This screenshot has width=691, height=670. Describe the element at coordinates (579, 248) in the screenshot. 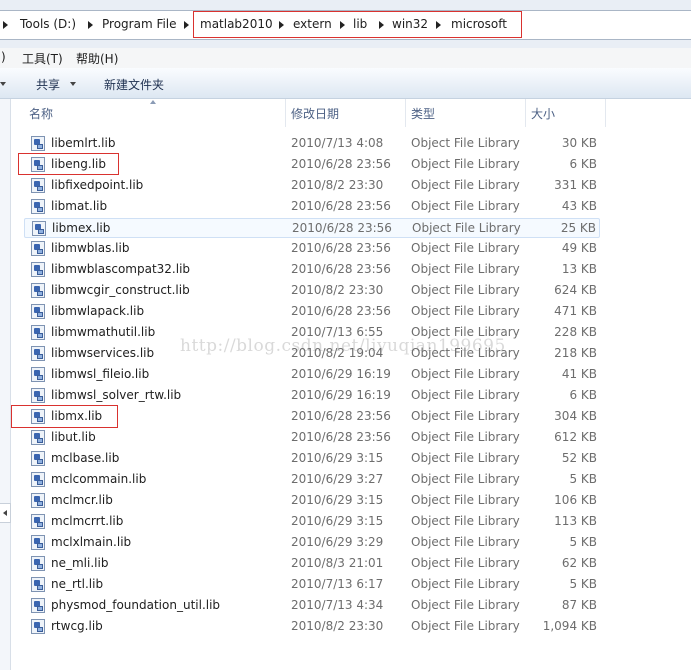

I see `file-size: 49 KB` at that location.